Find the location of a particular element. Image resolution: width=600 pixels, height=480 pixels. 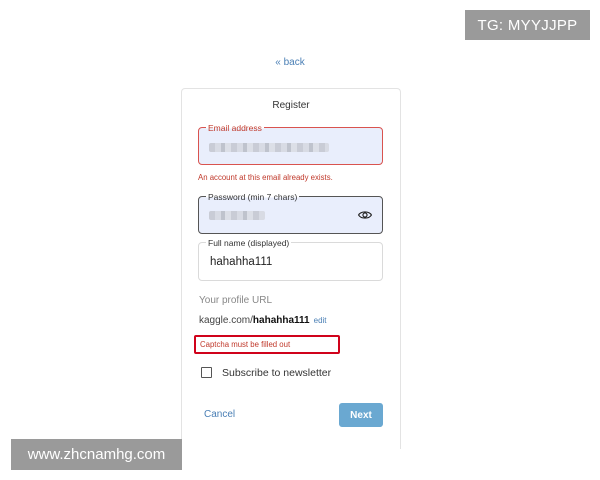

password-value-redacted is located at coordinates (237, 215).